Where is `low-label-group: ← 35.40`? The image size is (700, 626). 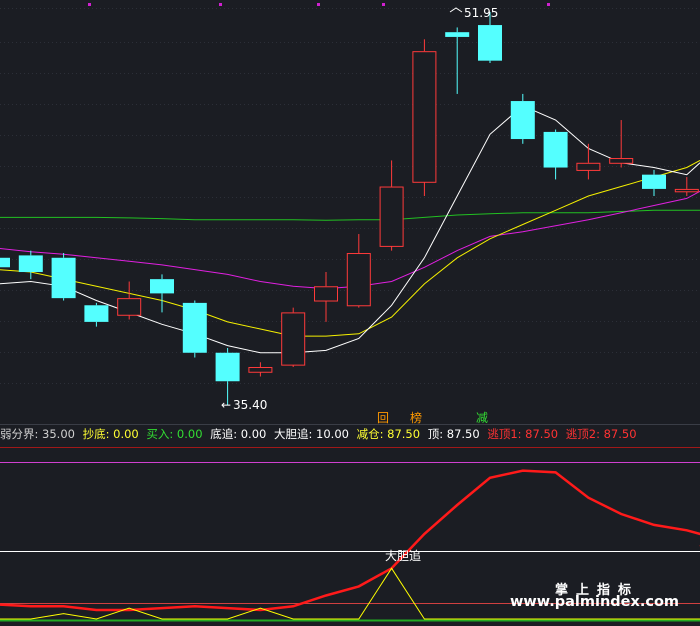 low-label-group: ← 35.40 is located at coordinates (244, 405).